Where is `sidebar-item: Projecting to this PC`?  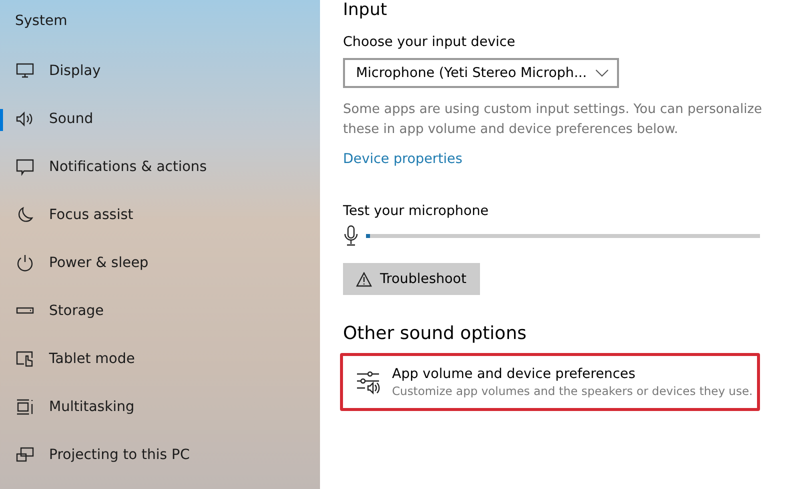 sidebar-item: Projecting to this PC is located at coordinates (160, 455).